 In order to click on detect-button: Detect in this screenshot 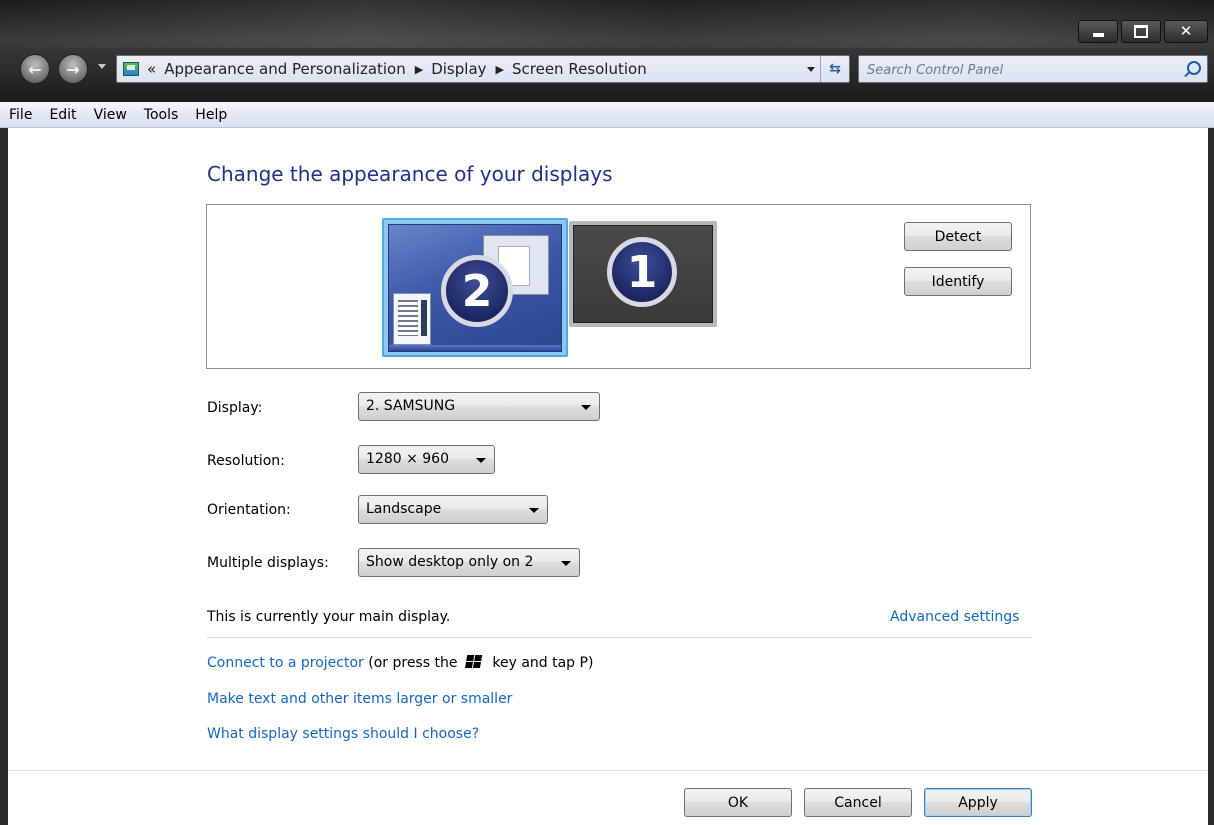, I will do `click(958, 236)`.